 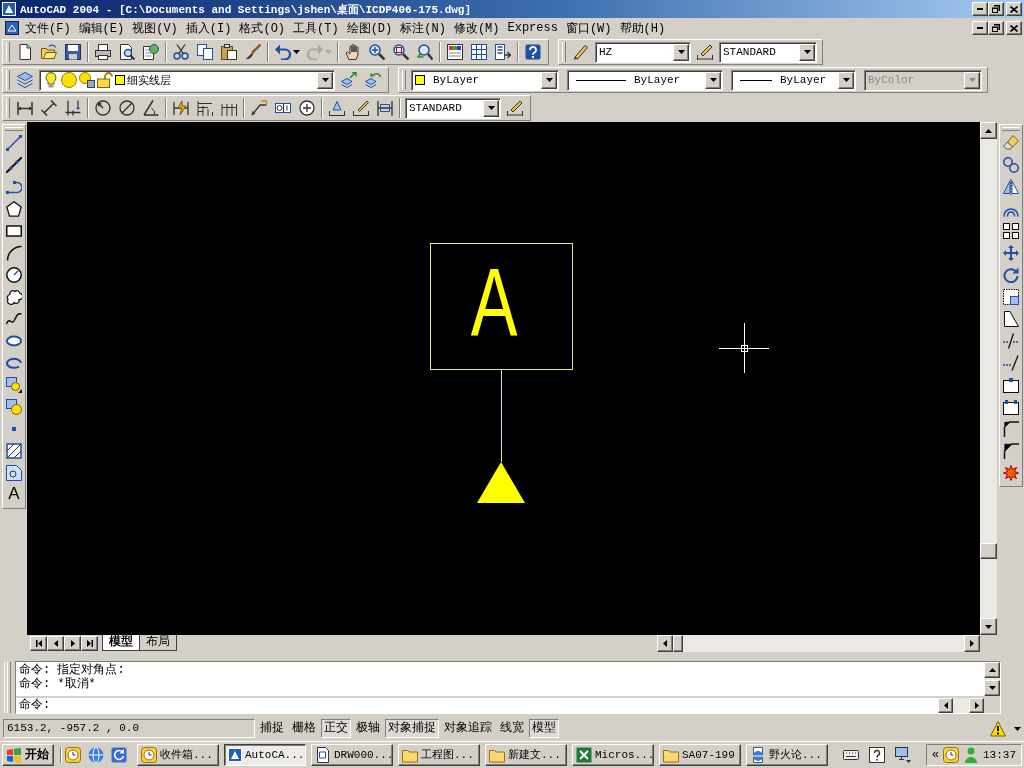 I want to click on minimize-button, so click(x=980, y=9).